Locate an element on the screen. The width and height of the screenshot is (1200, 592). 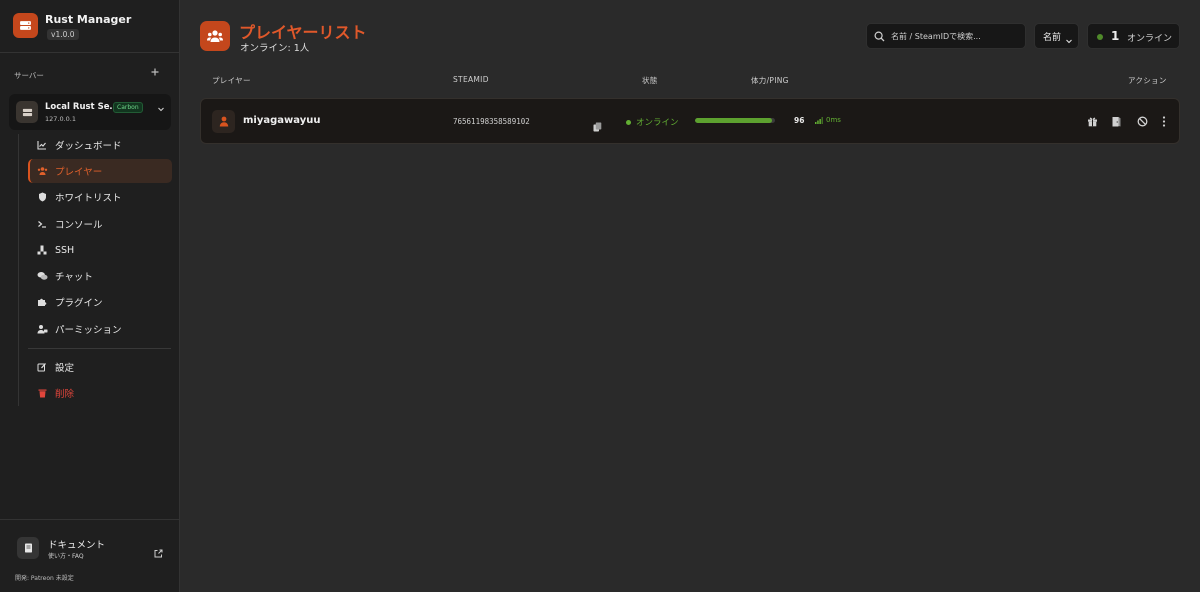
sort-select-value: 名前 is located at coordinates (1052, 37).